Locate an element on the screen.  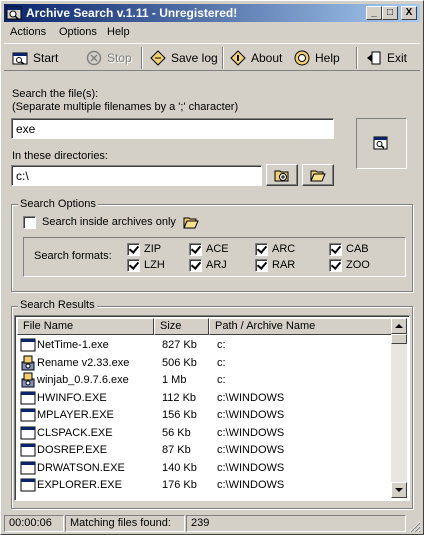
about-icon is located at coordinates (238, 58).